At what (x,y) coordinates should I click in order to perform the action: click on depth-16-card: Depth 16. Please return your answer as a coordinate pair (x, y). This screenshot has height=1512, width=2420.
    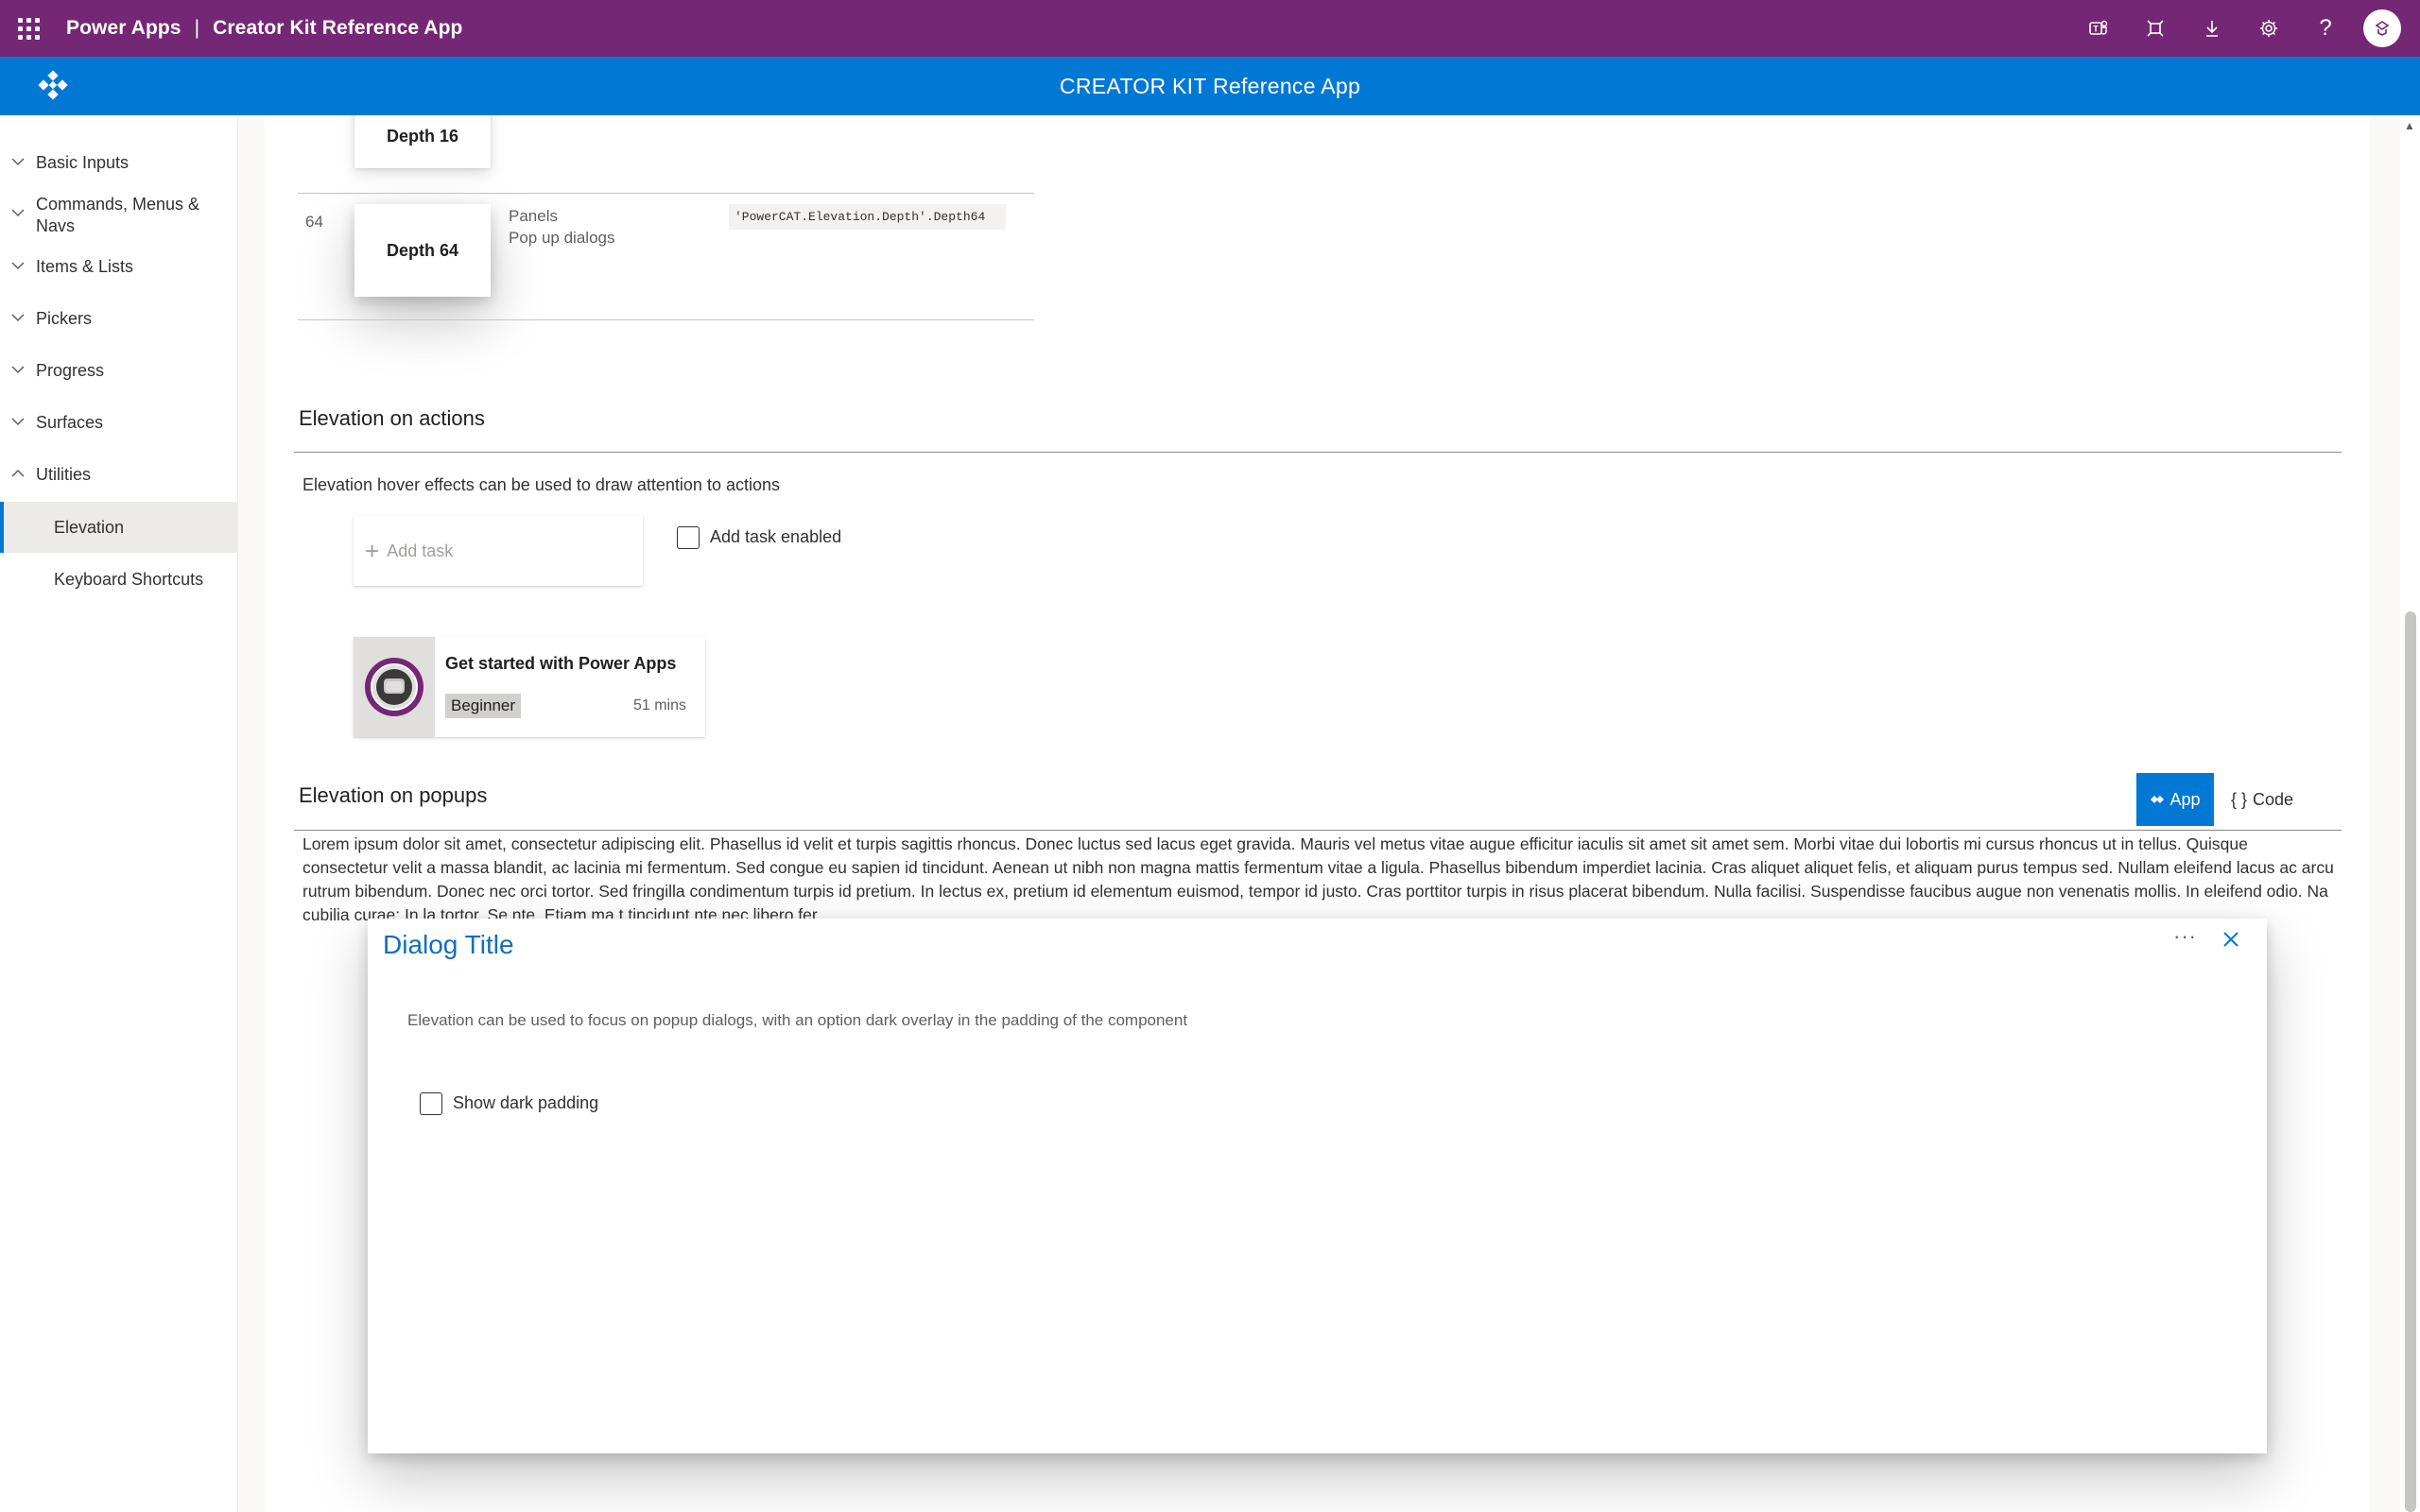
    Looking at the image, I should click on (423, 141).